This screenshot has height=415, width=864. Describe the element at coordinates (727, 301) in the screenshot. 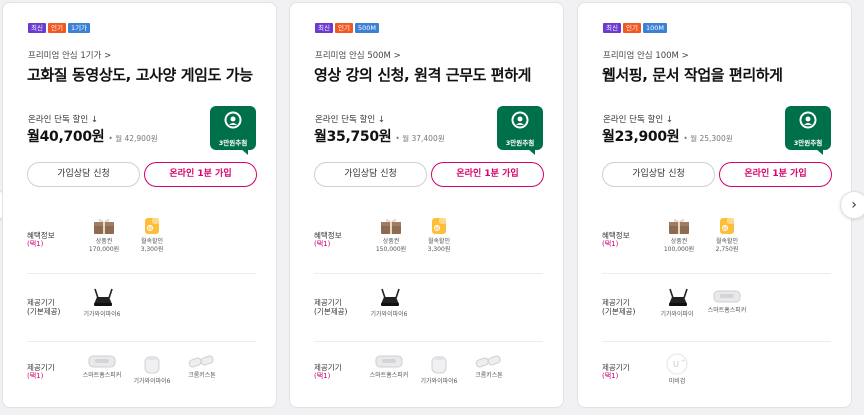

I see `device-item: 스마트홈스피커` at that location.